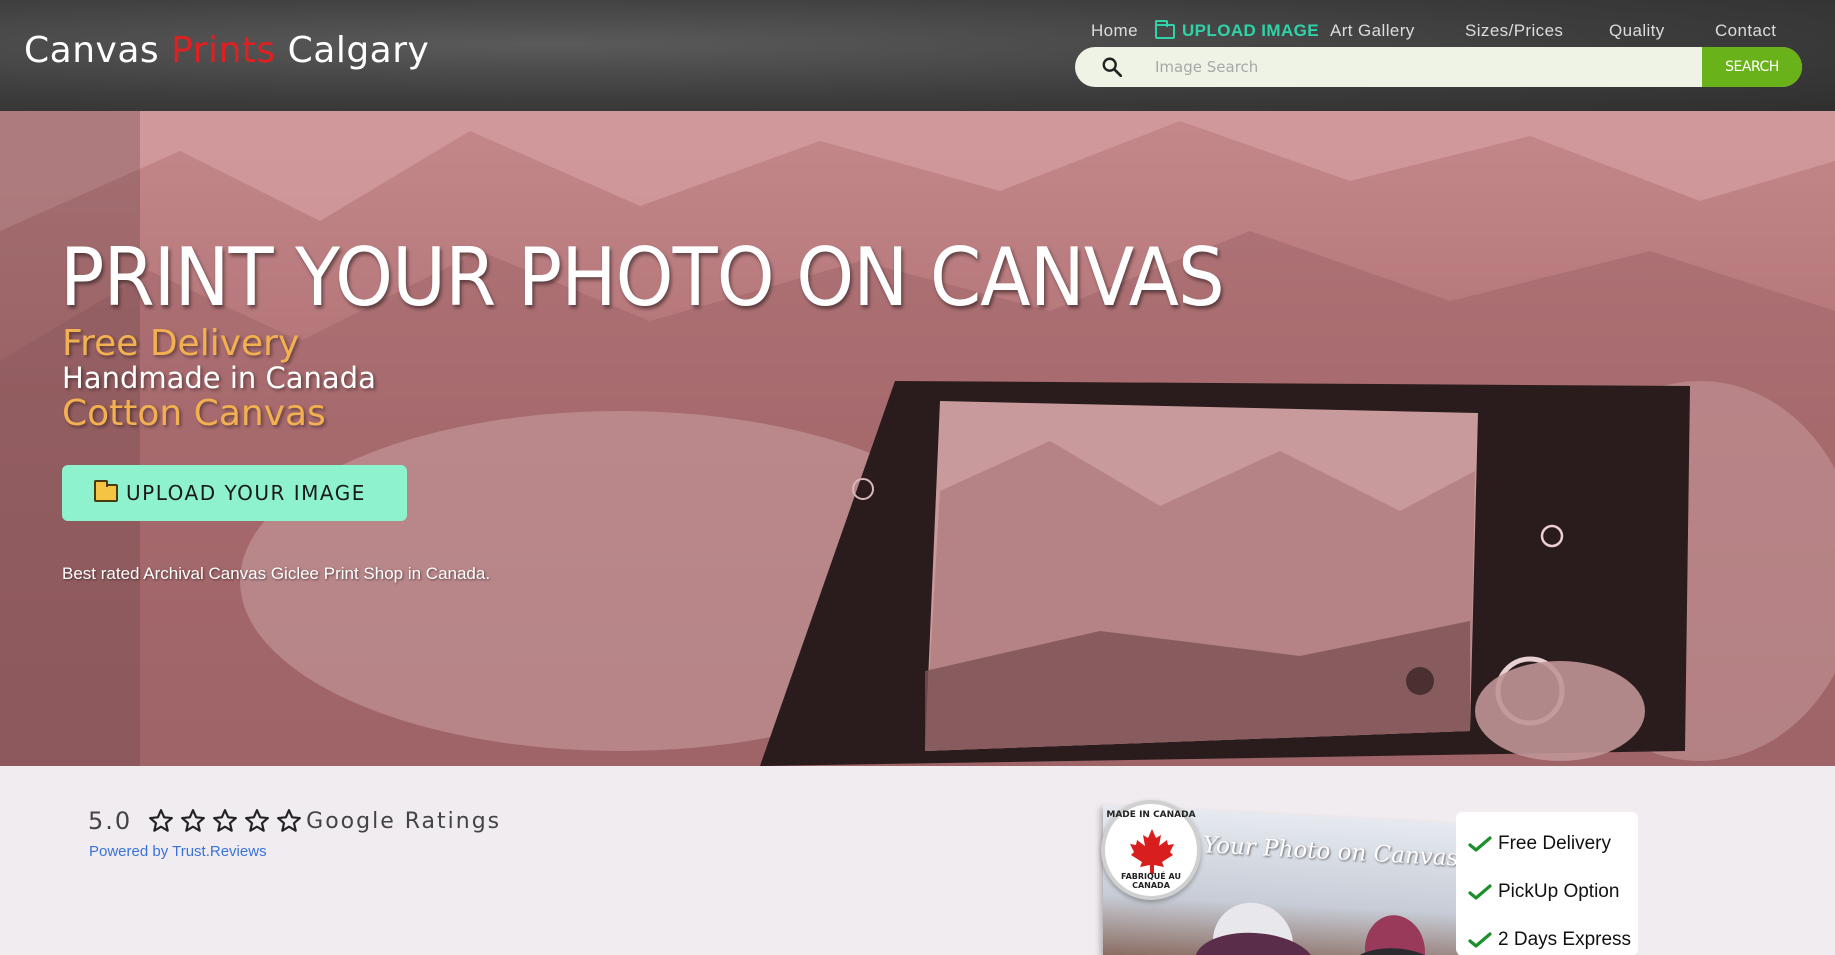 The image size is (1835, 955). I want to click on search-button: SEARCH, so click(1752, 67).